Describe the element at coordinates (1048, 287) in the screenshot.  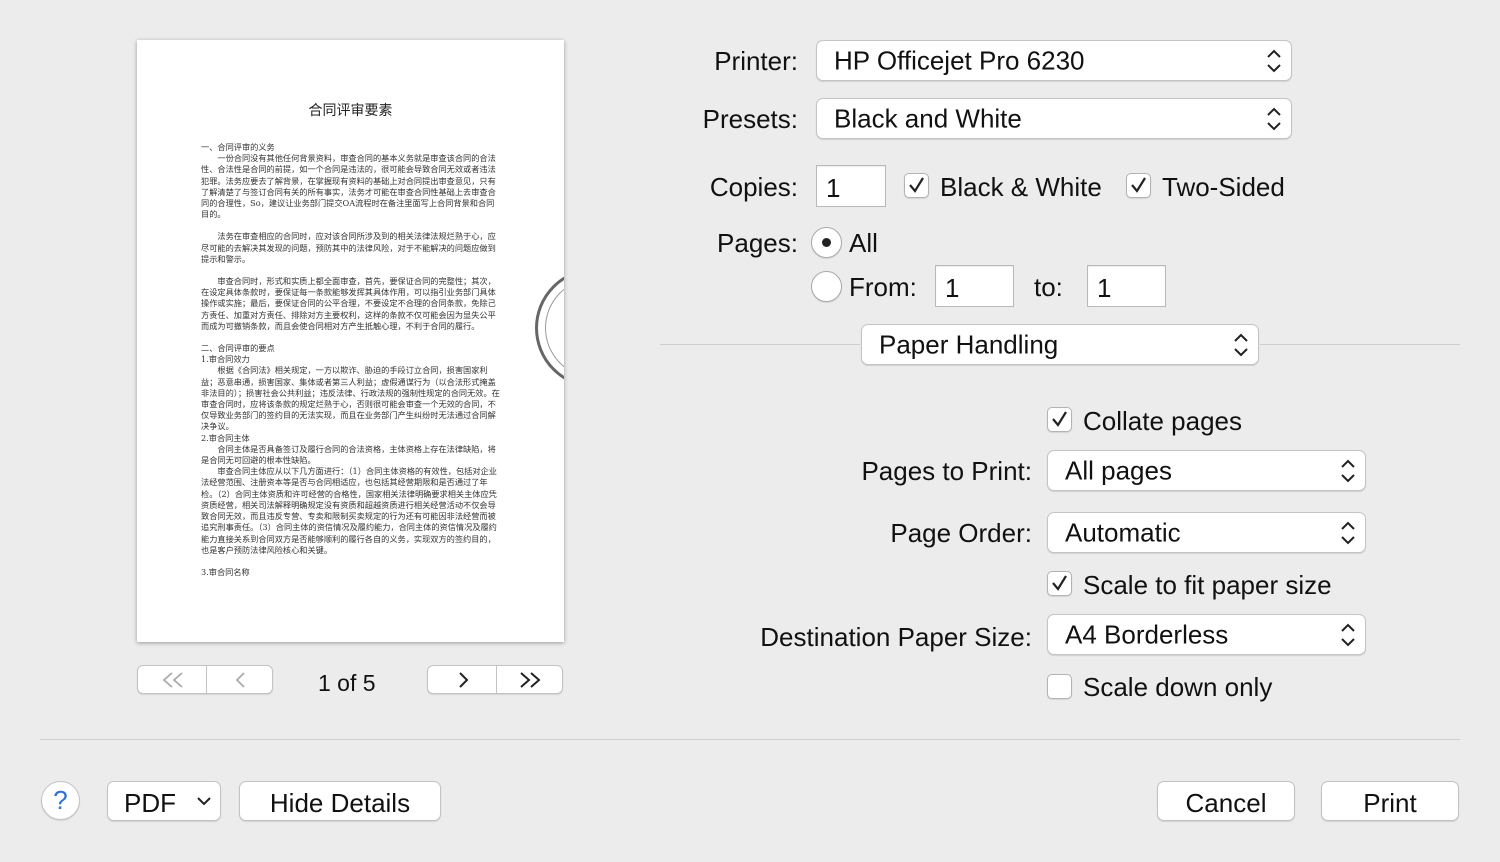
I see `pages-to-label: to:` at that location.